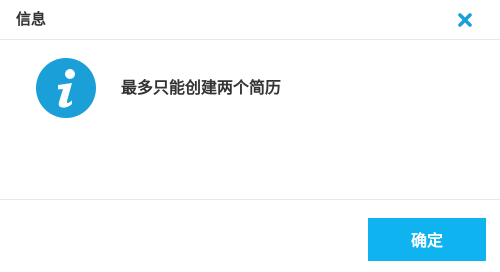 The width and height of the screenshot is (500, 272). What do you see at coordinates (31, 19) in the screenshot?
I see `dialog-title: 信息` at bounding box center [31, 19].